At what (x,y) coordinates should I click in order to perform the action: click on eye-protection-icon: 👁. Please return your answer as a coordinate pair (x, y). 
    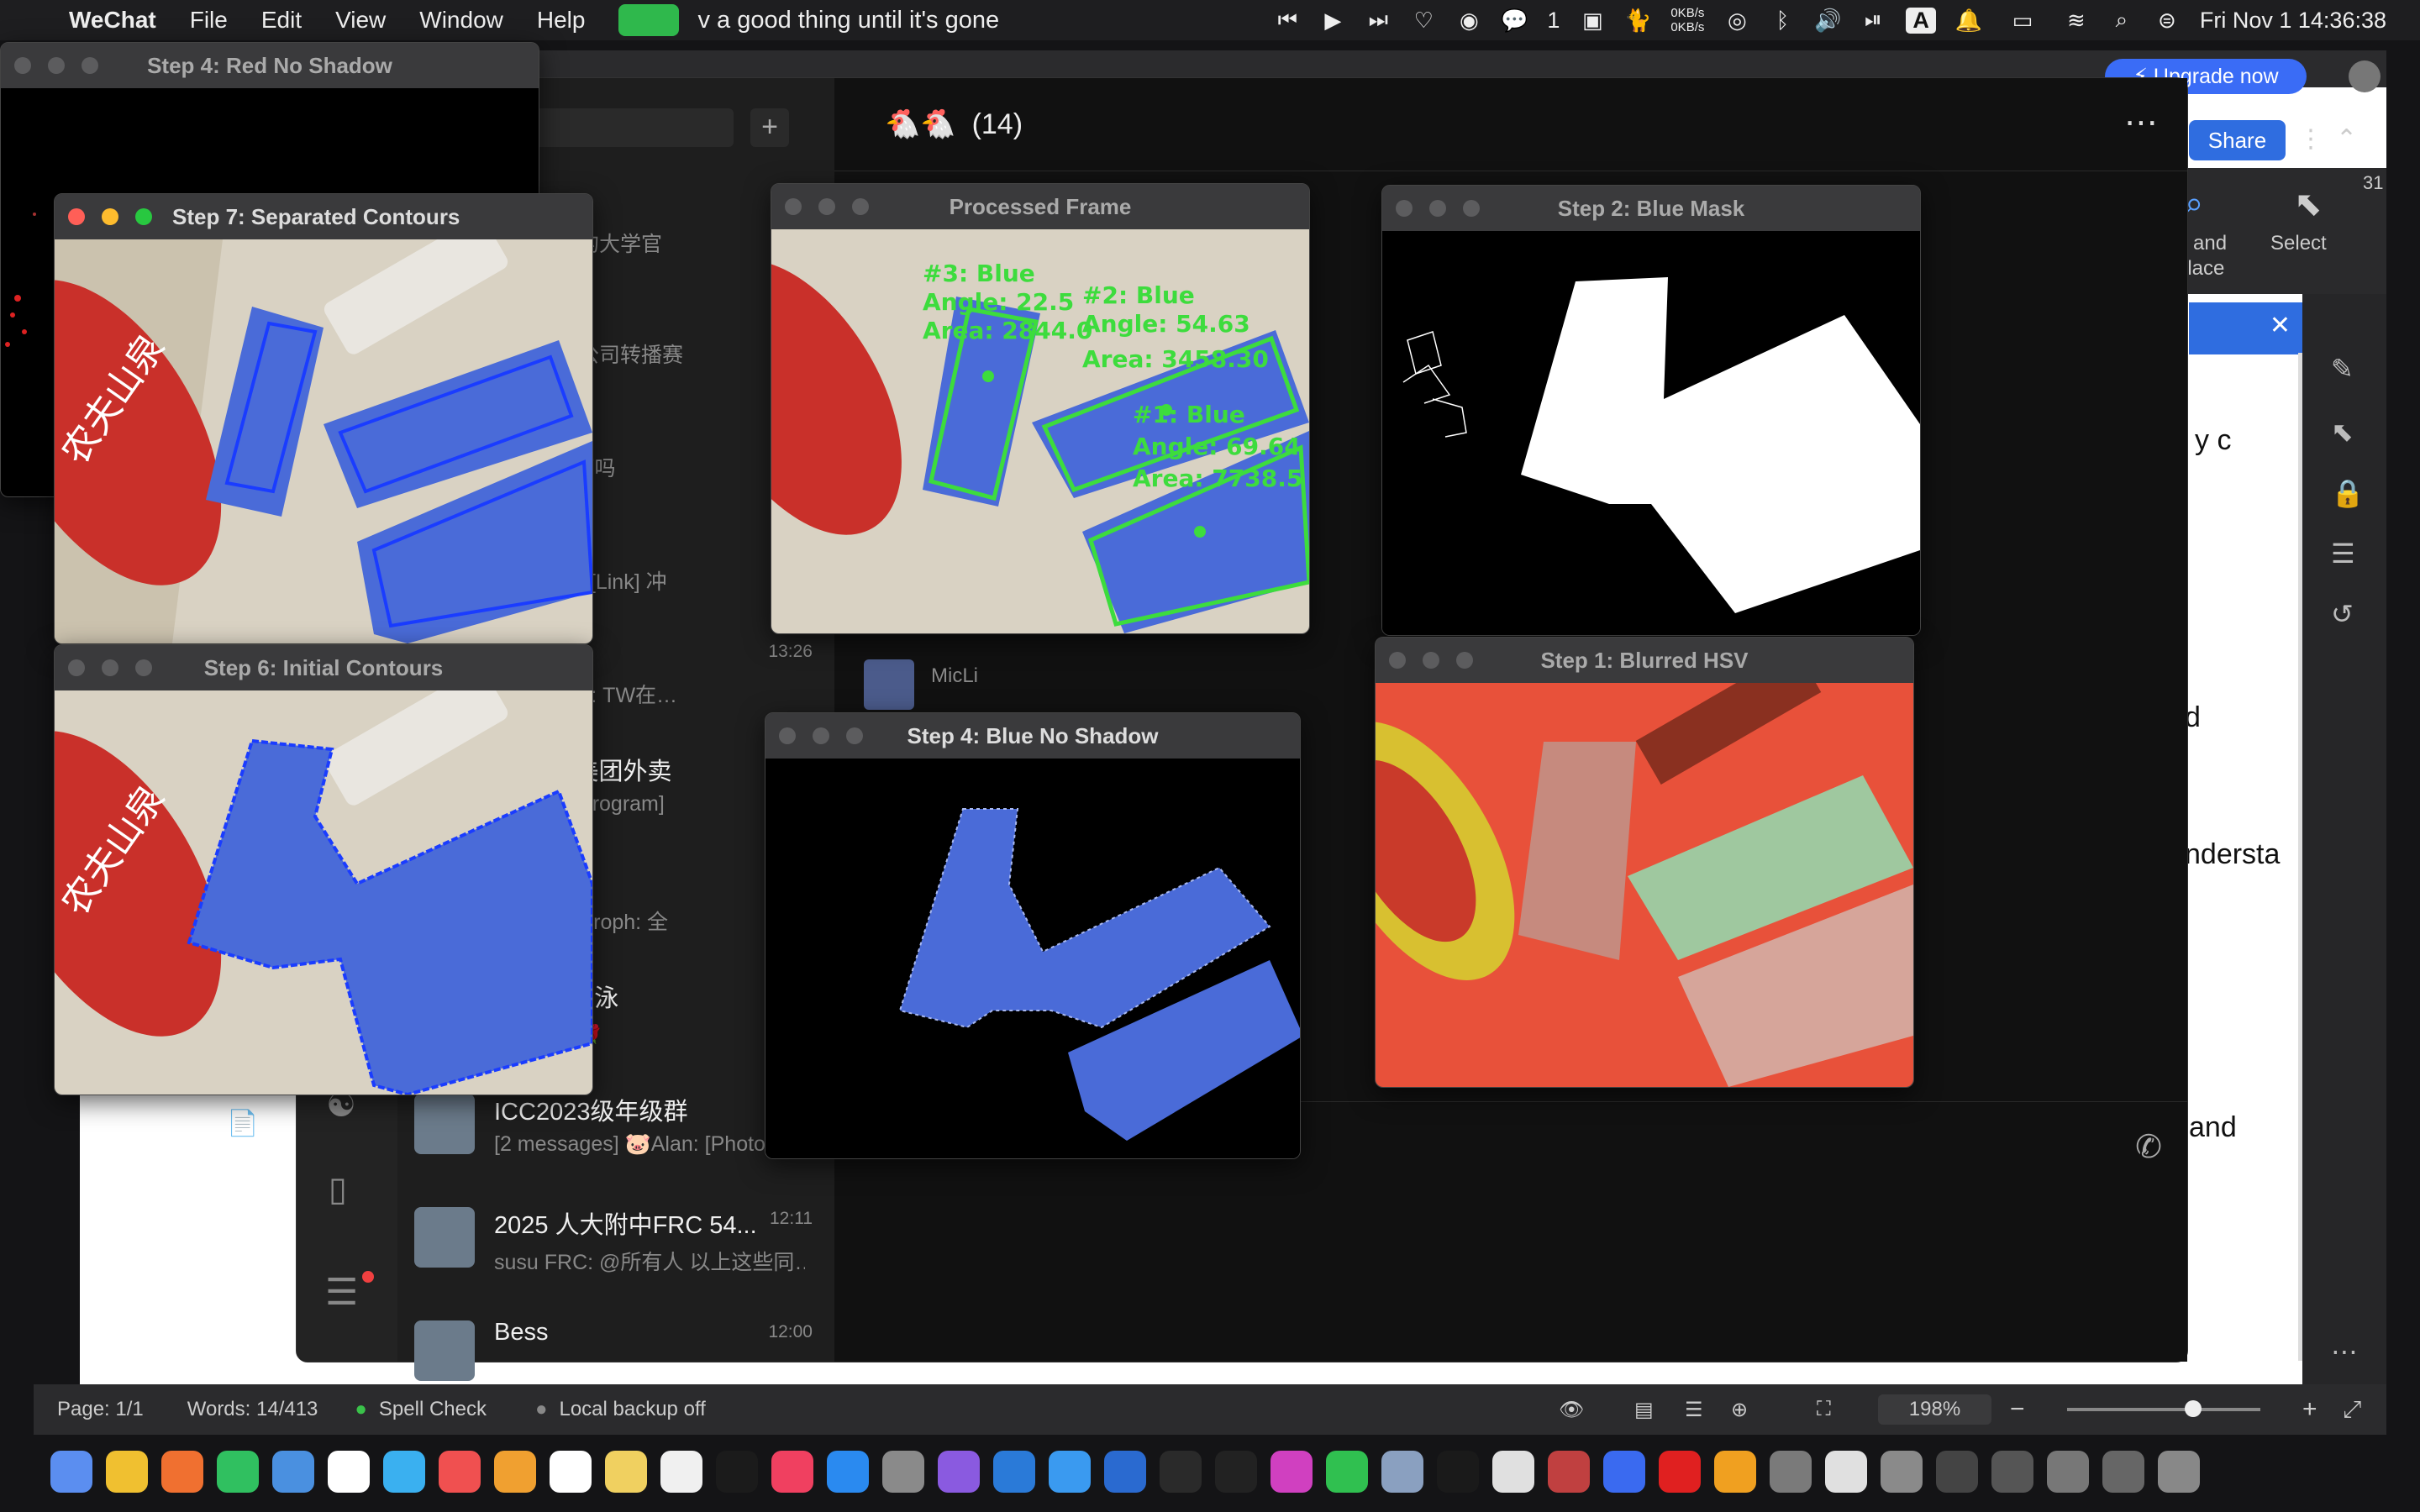
    Looking at the image, I should click on (1571, 1410).